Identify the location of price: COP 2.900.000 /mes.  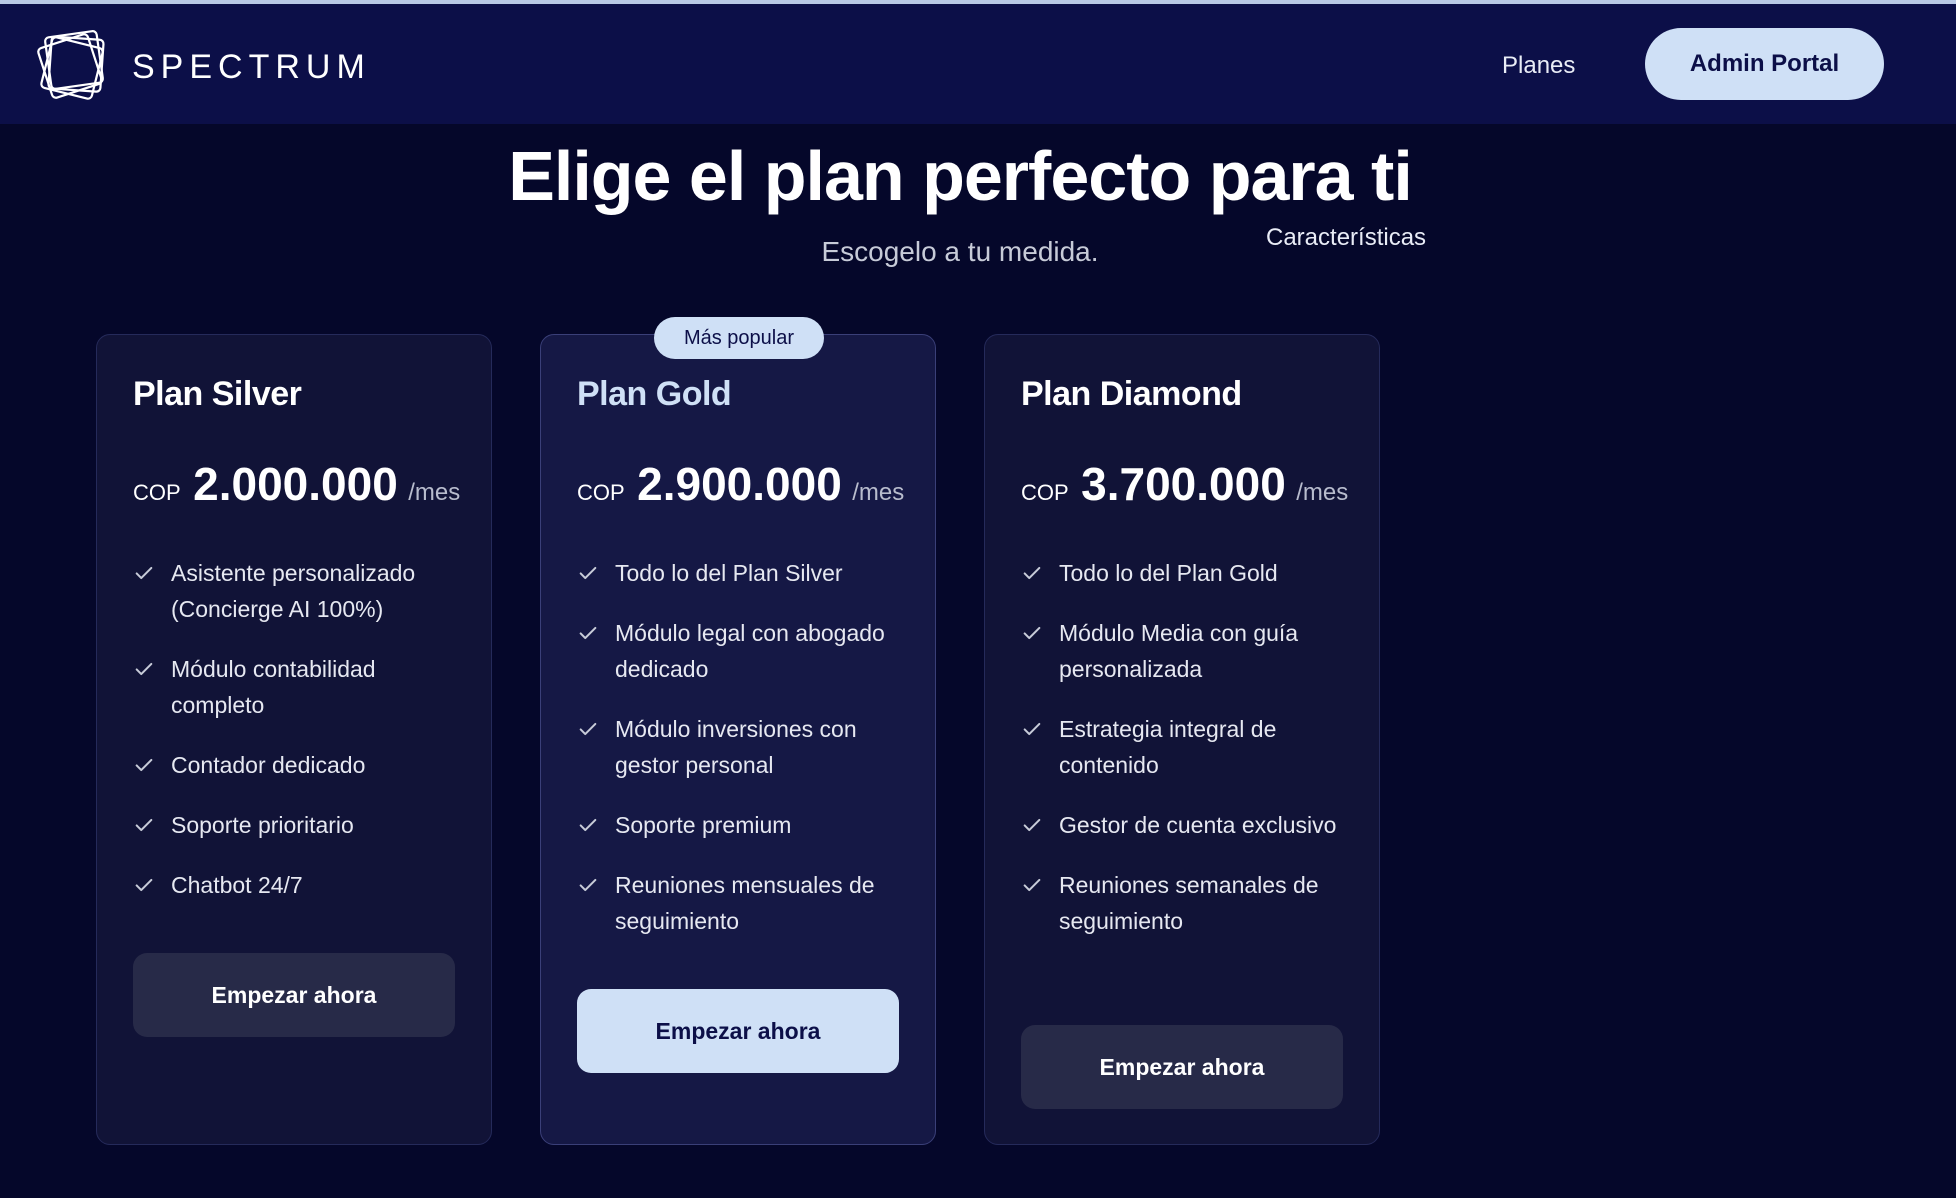
(740, 484).